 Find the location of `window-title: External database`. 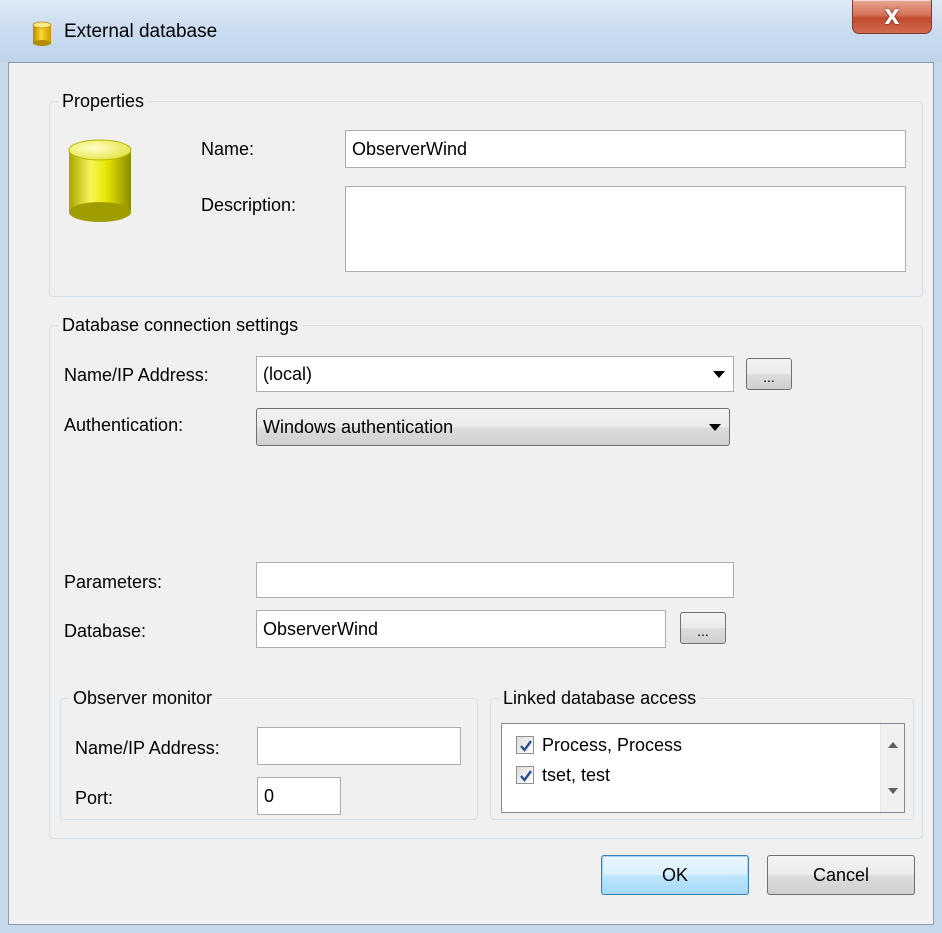

window-title: External database is located at coordinates (141, 31).